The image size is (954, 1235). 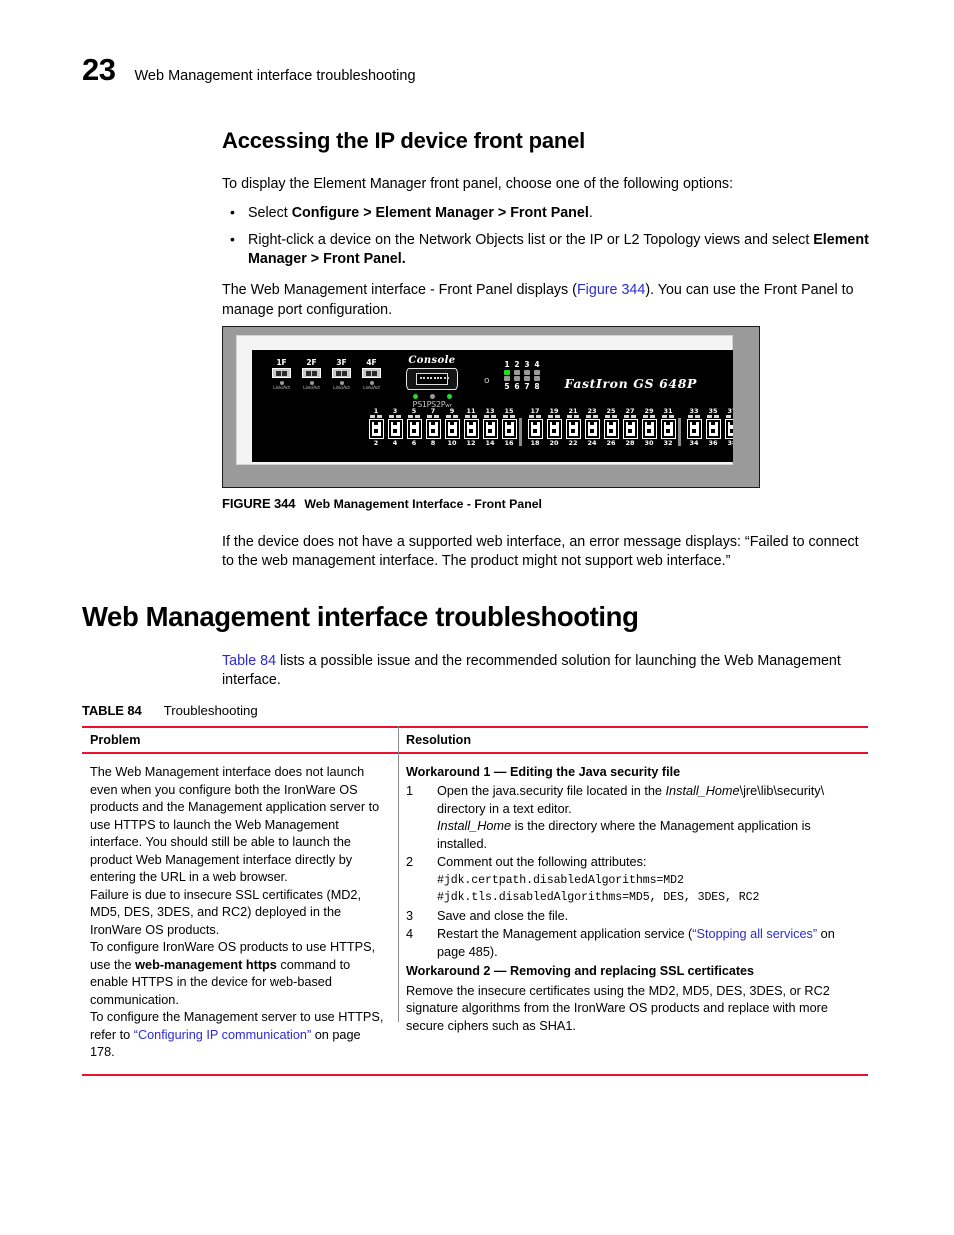 What do you see at coordinates (376, 411) in the screenshot?
I see `port-number-top: 1` at bounding box center [376, 411].